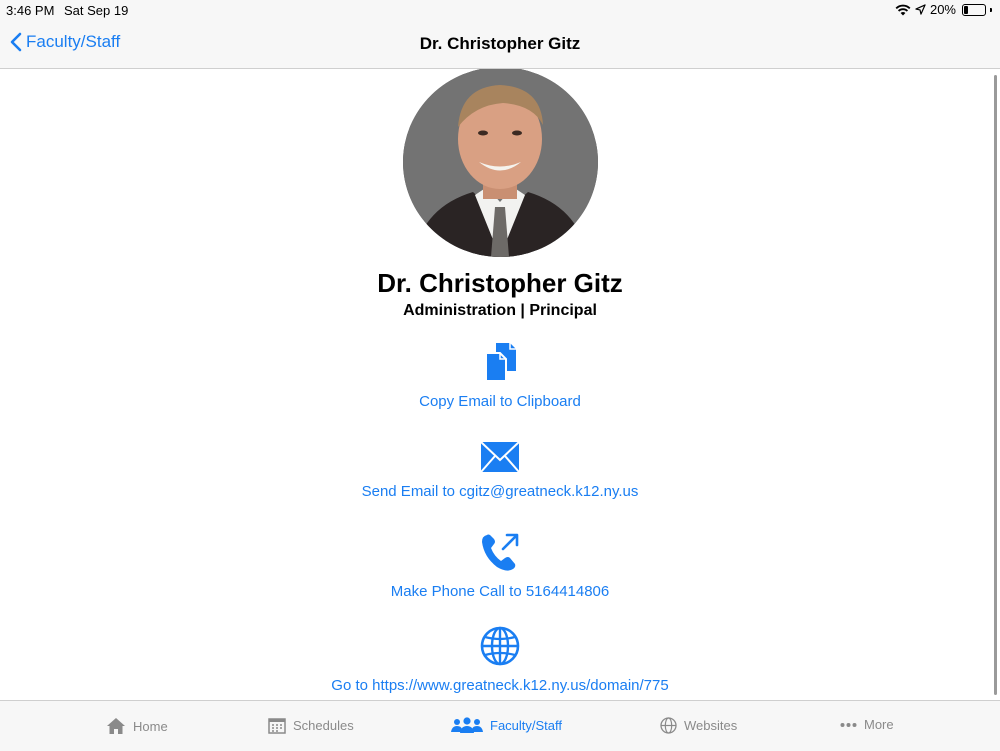  I want to click on scrollbar, so click(995, 385).